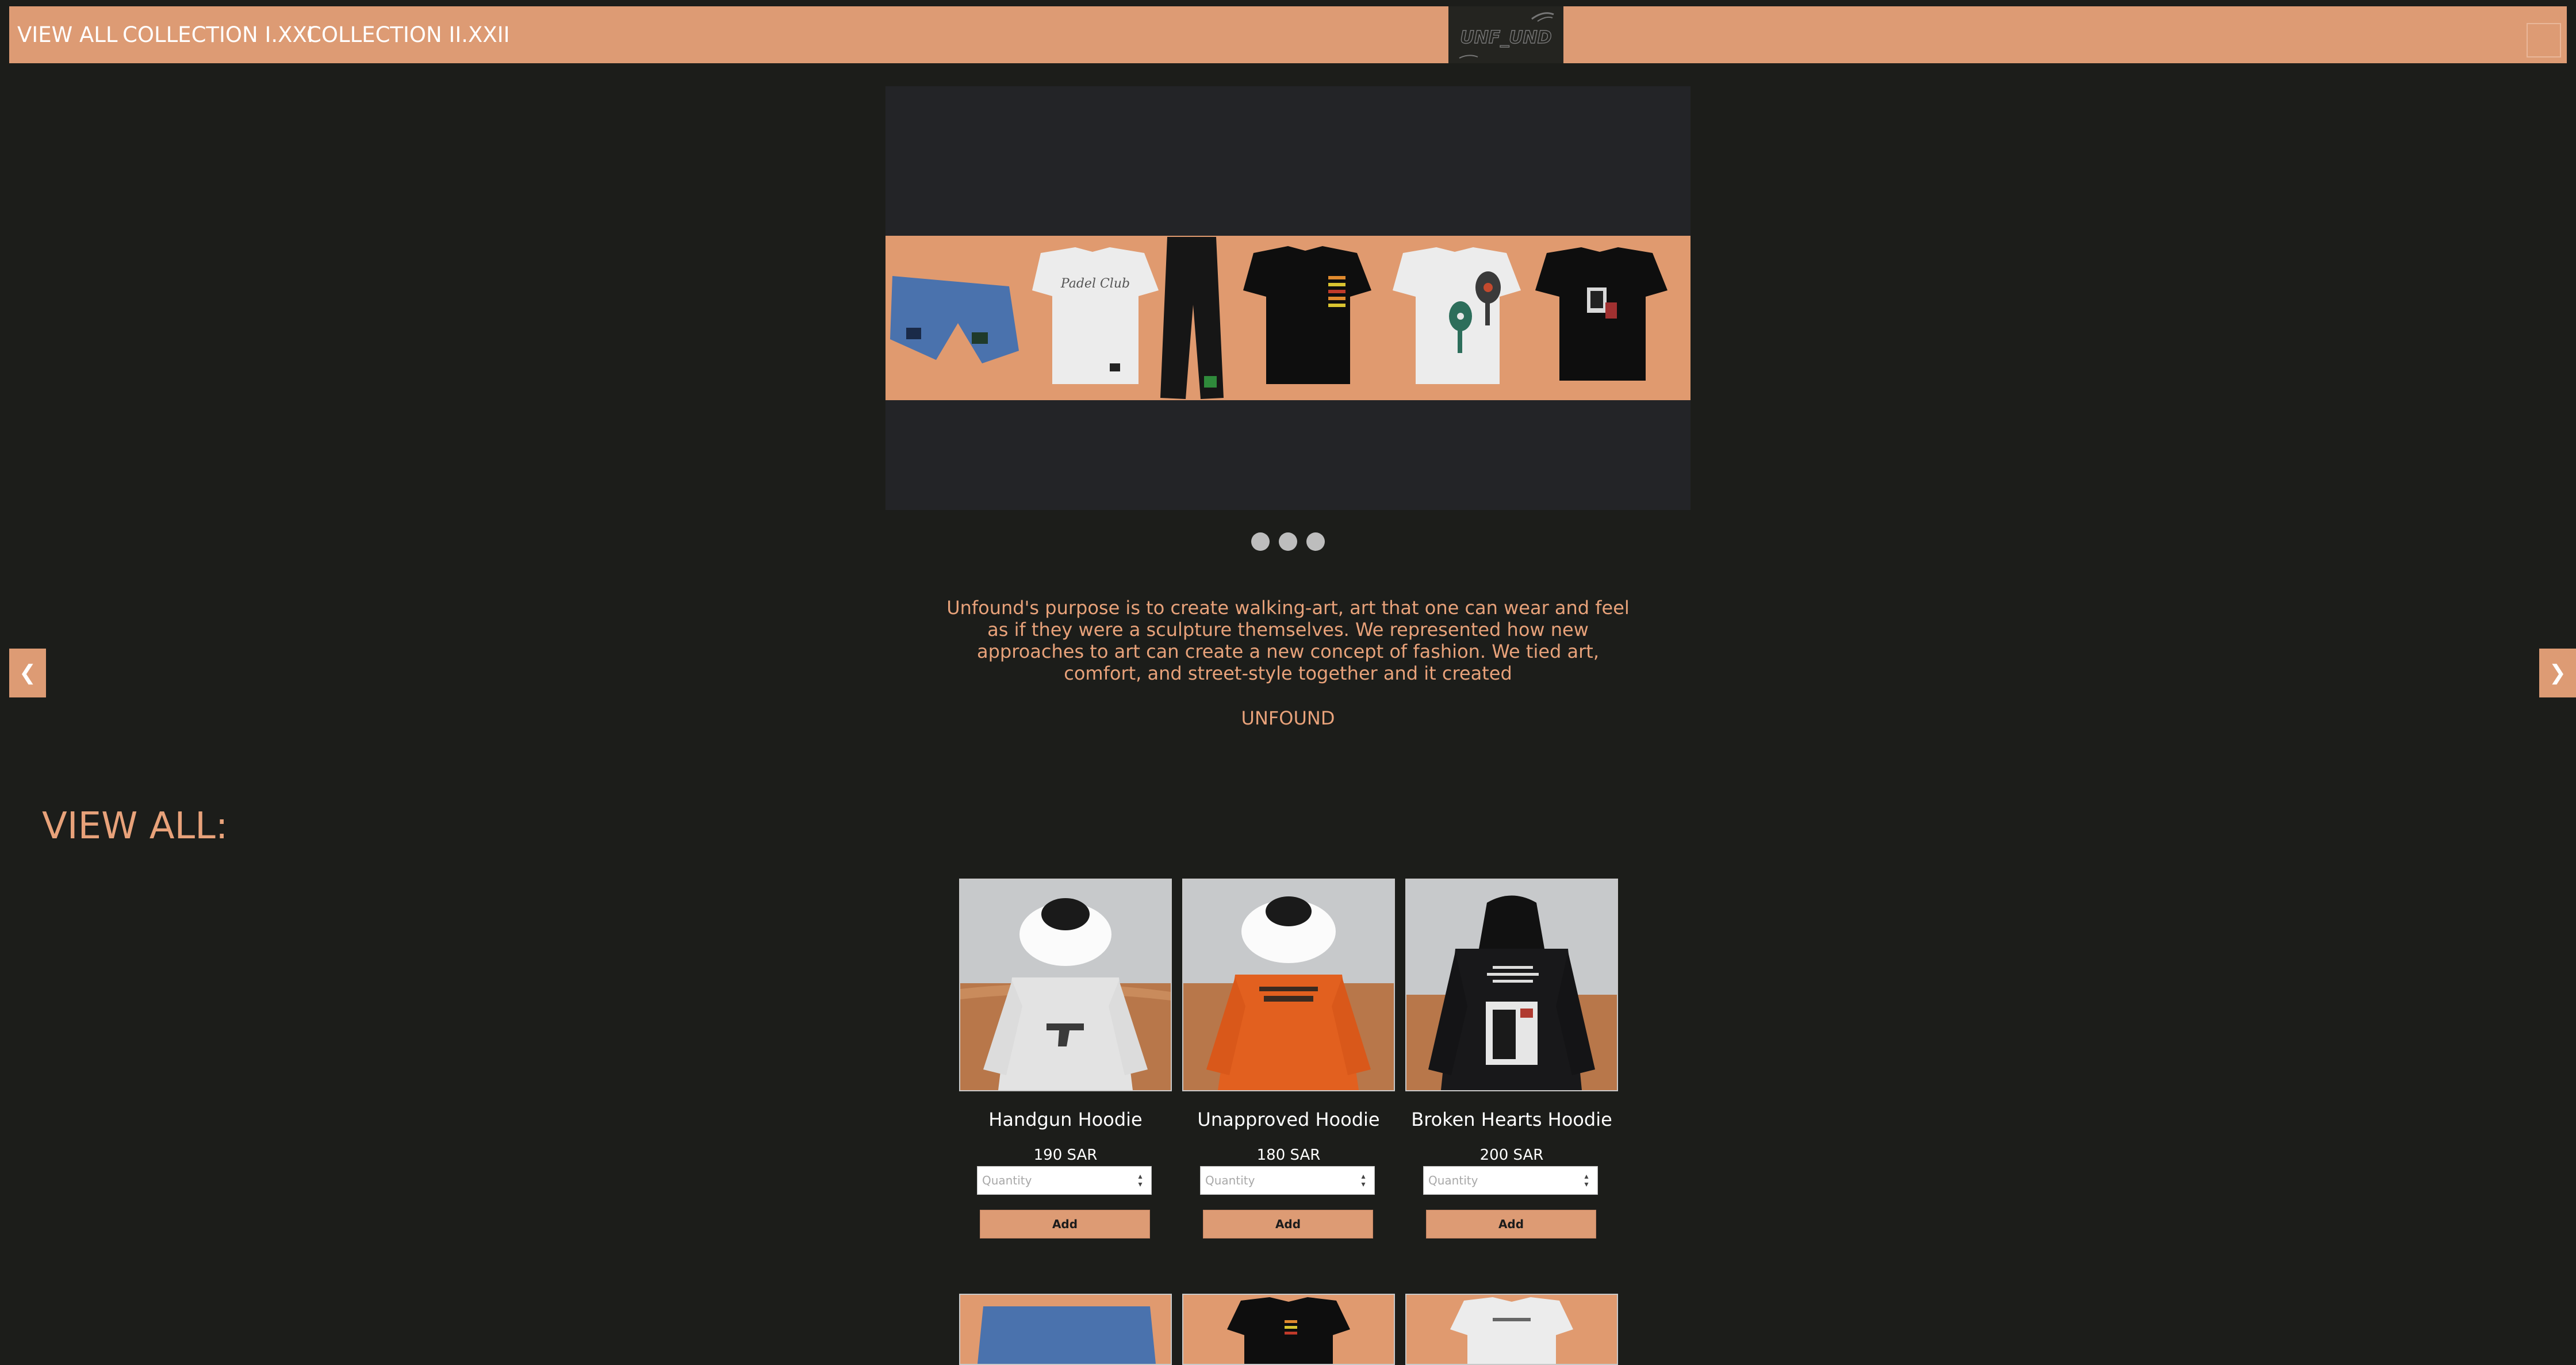  What do you see at coordinates (217, 34) in the screenshot?
I see `nav-link-collection-1: COLLECTION I.XXI` at bounding box center [217, 34].